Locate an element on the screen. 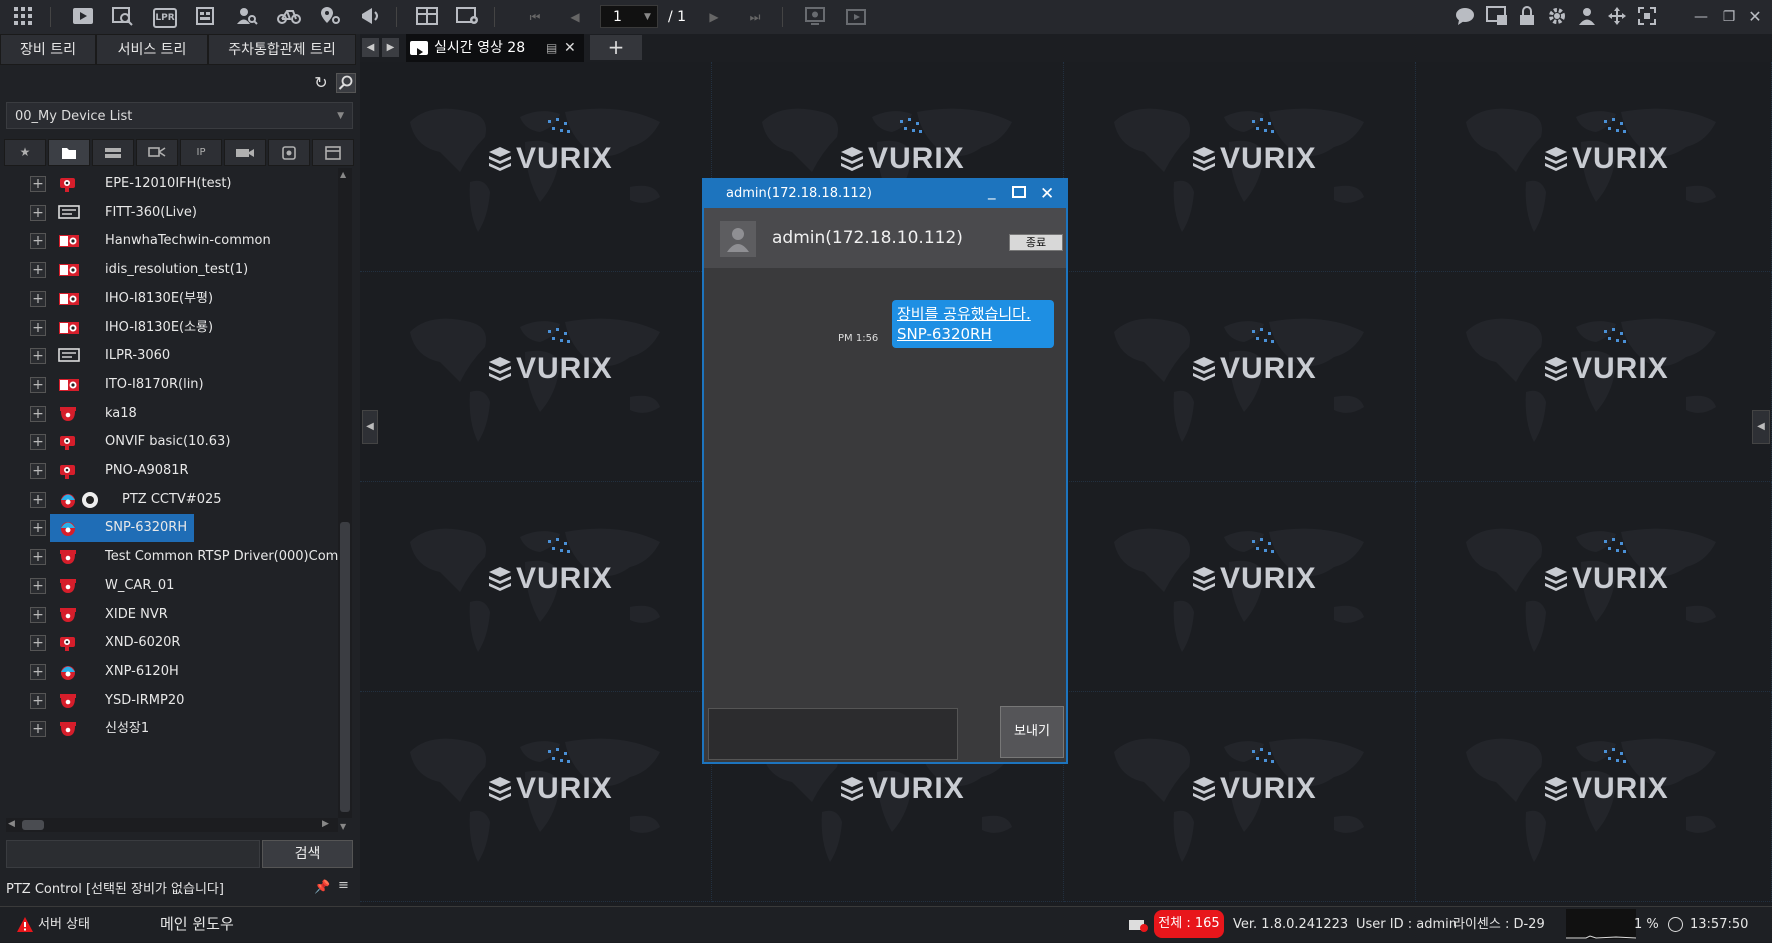  event-alarm-icon is located at coordinates (1139, 927).